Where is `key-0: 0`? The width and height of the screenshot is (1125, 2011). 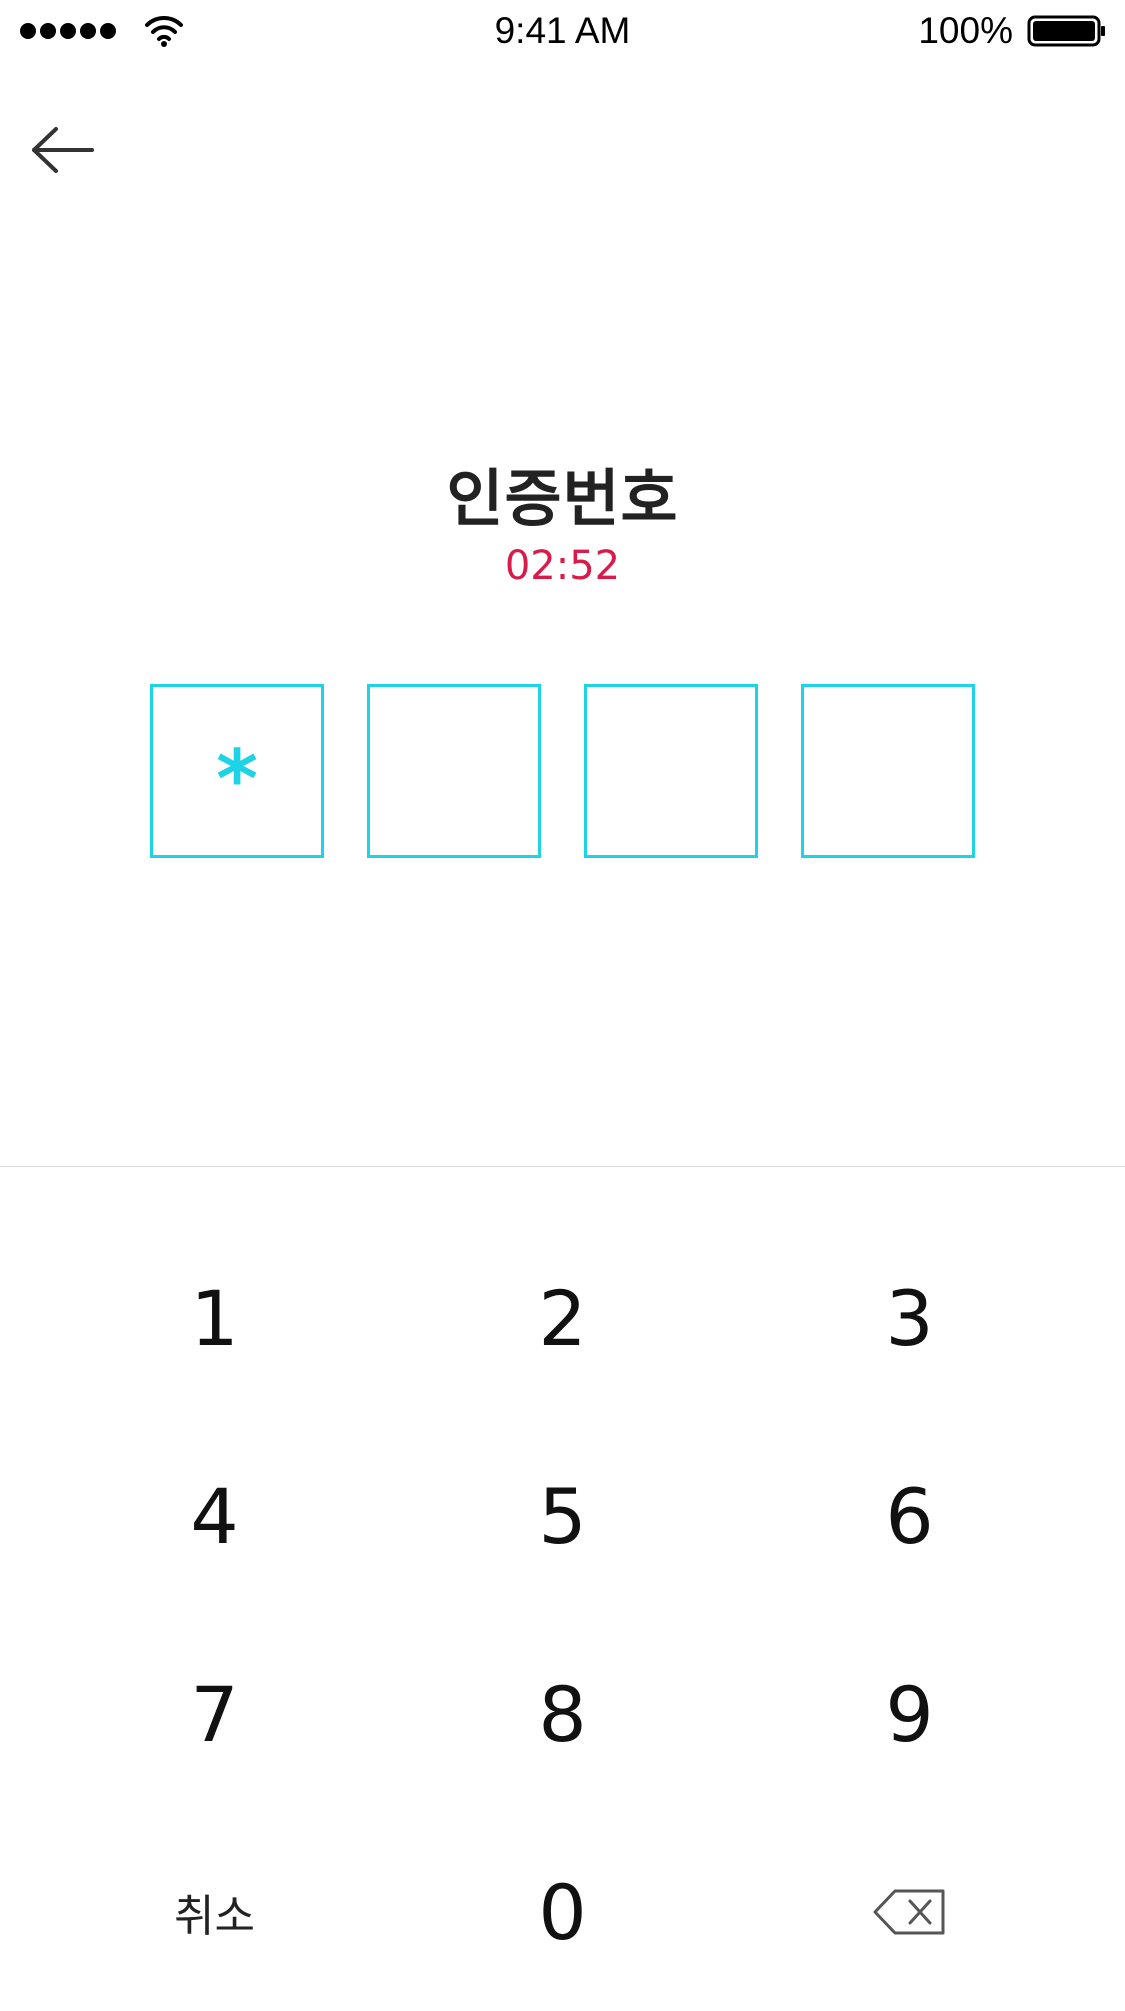 key-0: 0 is located at coordinates (562, 1912).